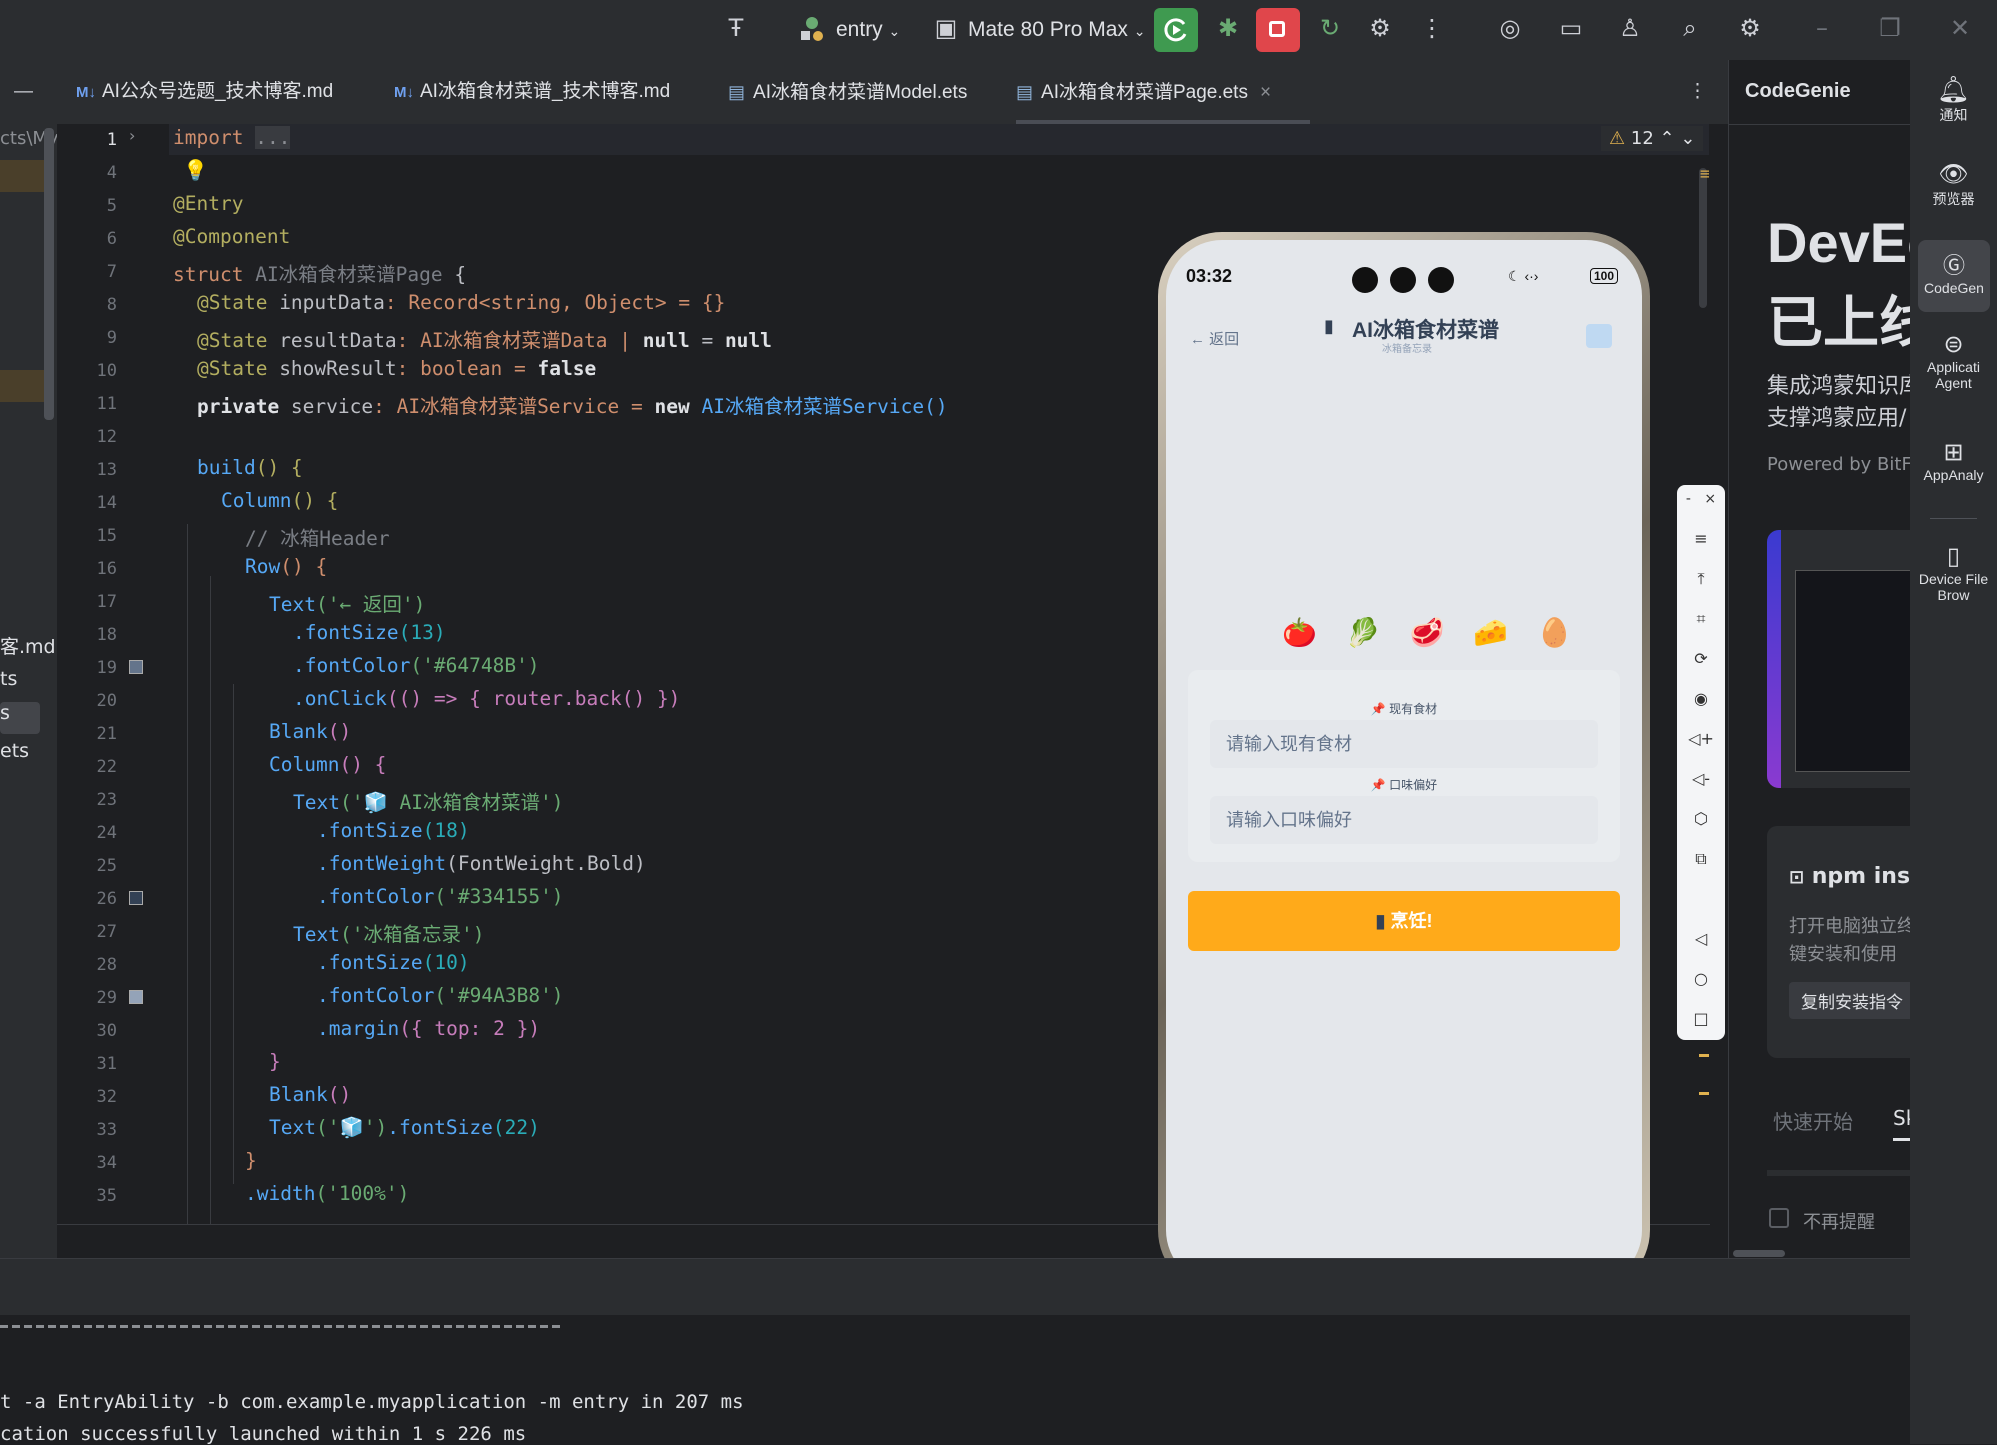 The width and height of the screenshot is (1997, 1445). Describe the element at coordinates (339, 731) in the screenshot. I see `code-token: ()` at that location.